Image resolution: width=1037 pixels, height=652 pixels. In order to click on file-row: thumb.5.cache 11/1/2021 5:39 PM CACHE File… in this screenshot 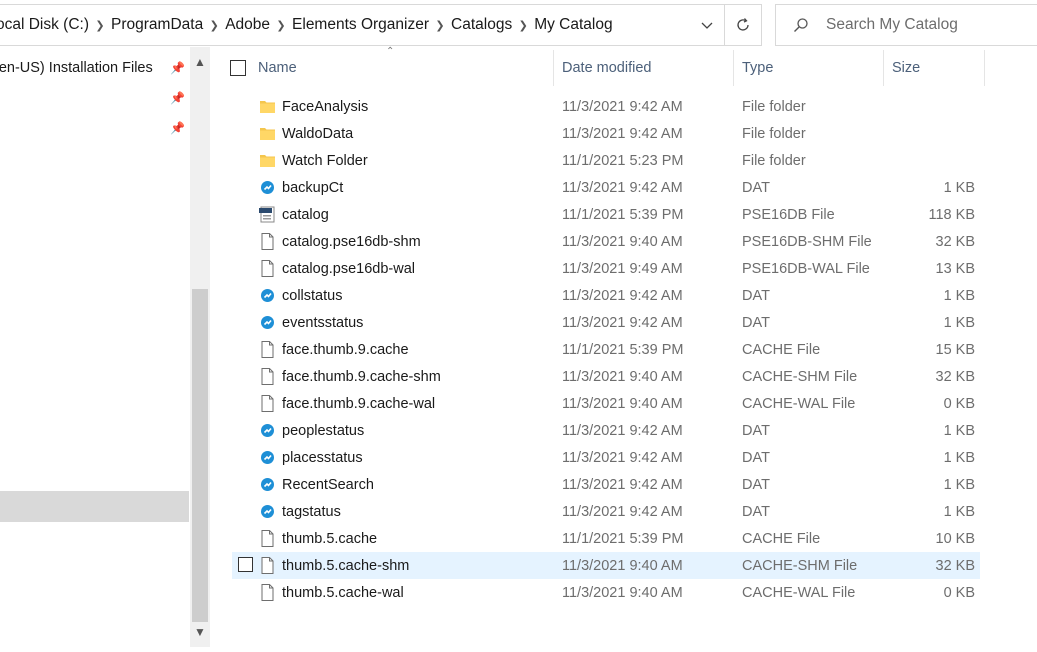, I will do `click(606, 538)`.